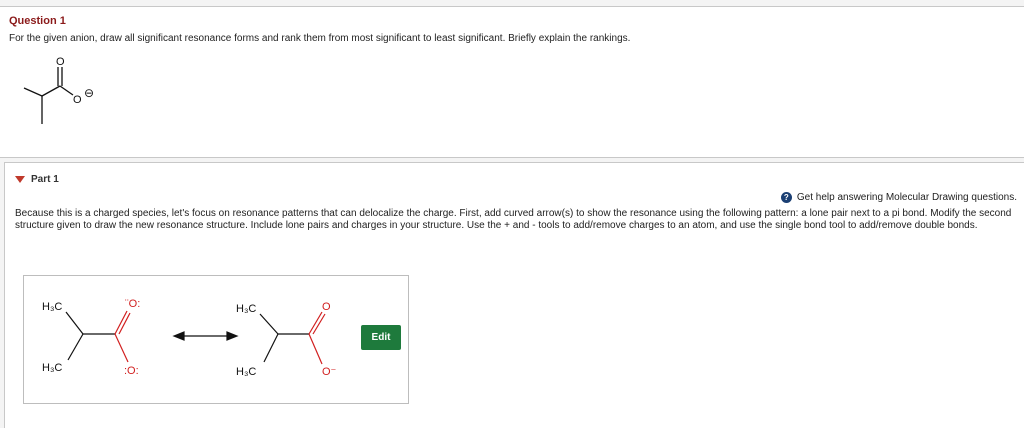  I want to click on collapse-triangle-icon, so click(20, 179).